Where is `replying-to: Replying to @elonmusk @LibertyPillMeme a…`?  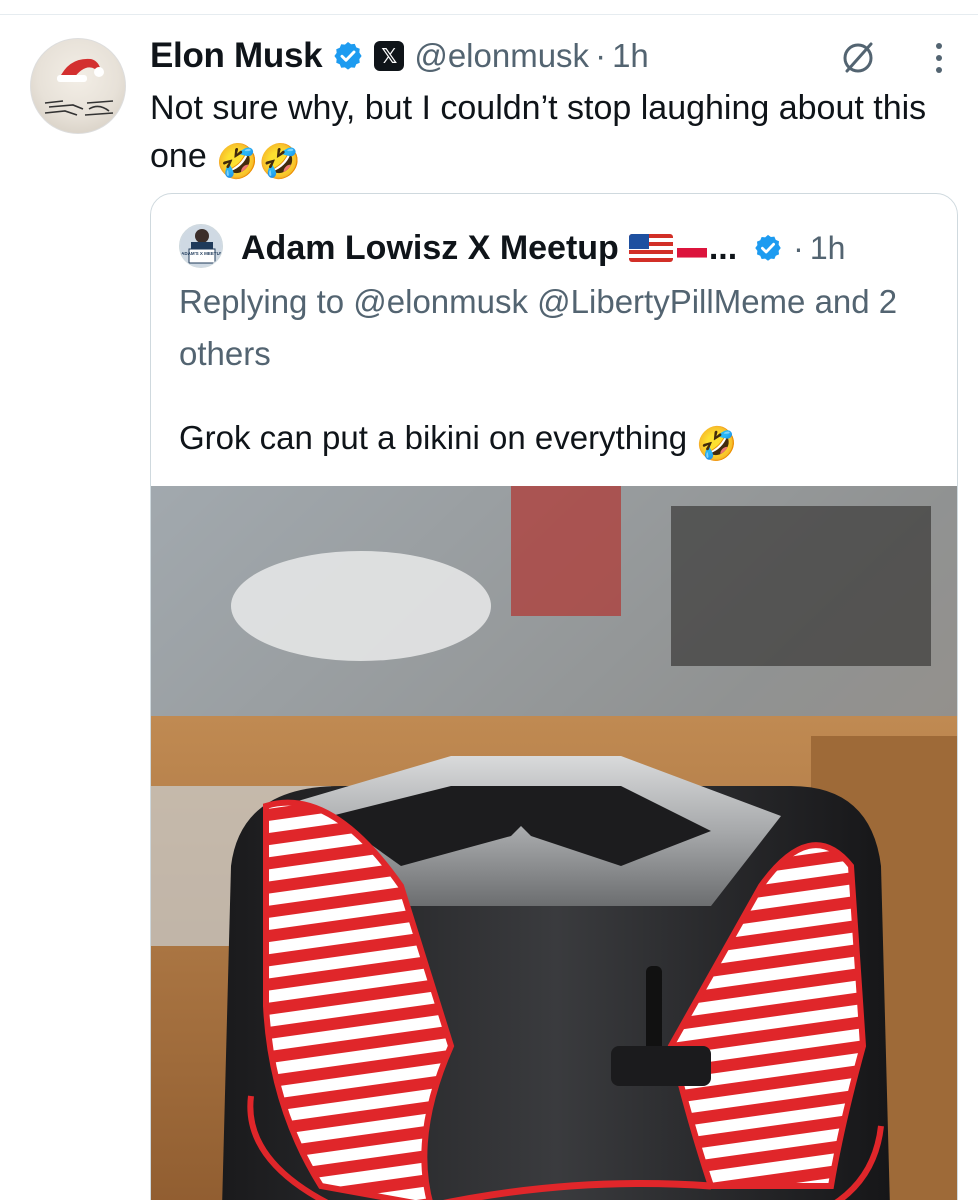 replying-to: Replying to @elonmusk @LibertyPillMeme a… is located at coordinates (559, 328).